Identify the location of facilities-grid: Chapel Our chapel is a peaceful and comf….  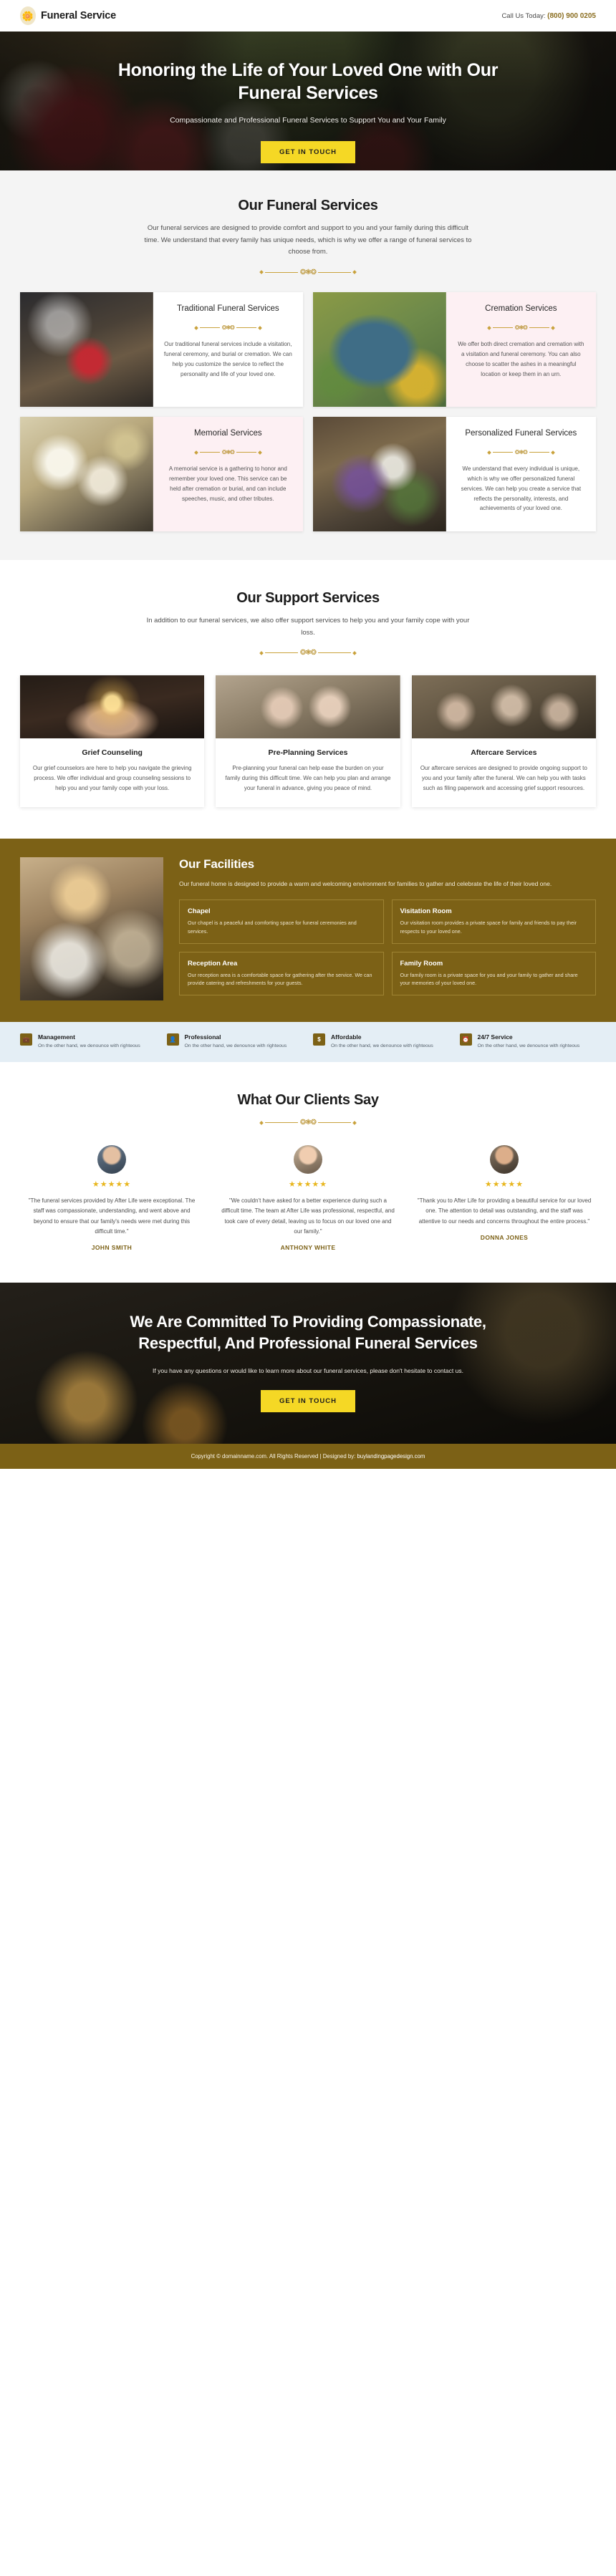
(387, 948).